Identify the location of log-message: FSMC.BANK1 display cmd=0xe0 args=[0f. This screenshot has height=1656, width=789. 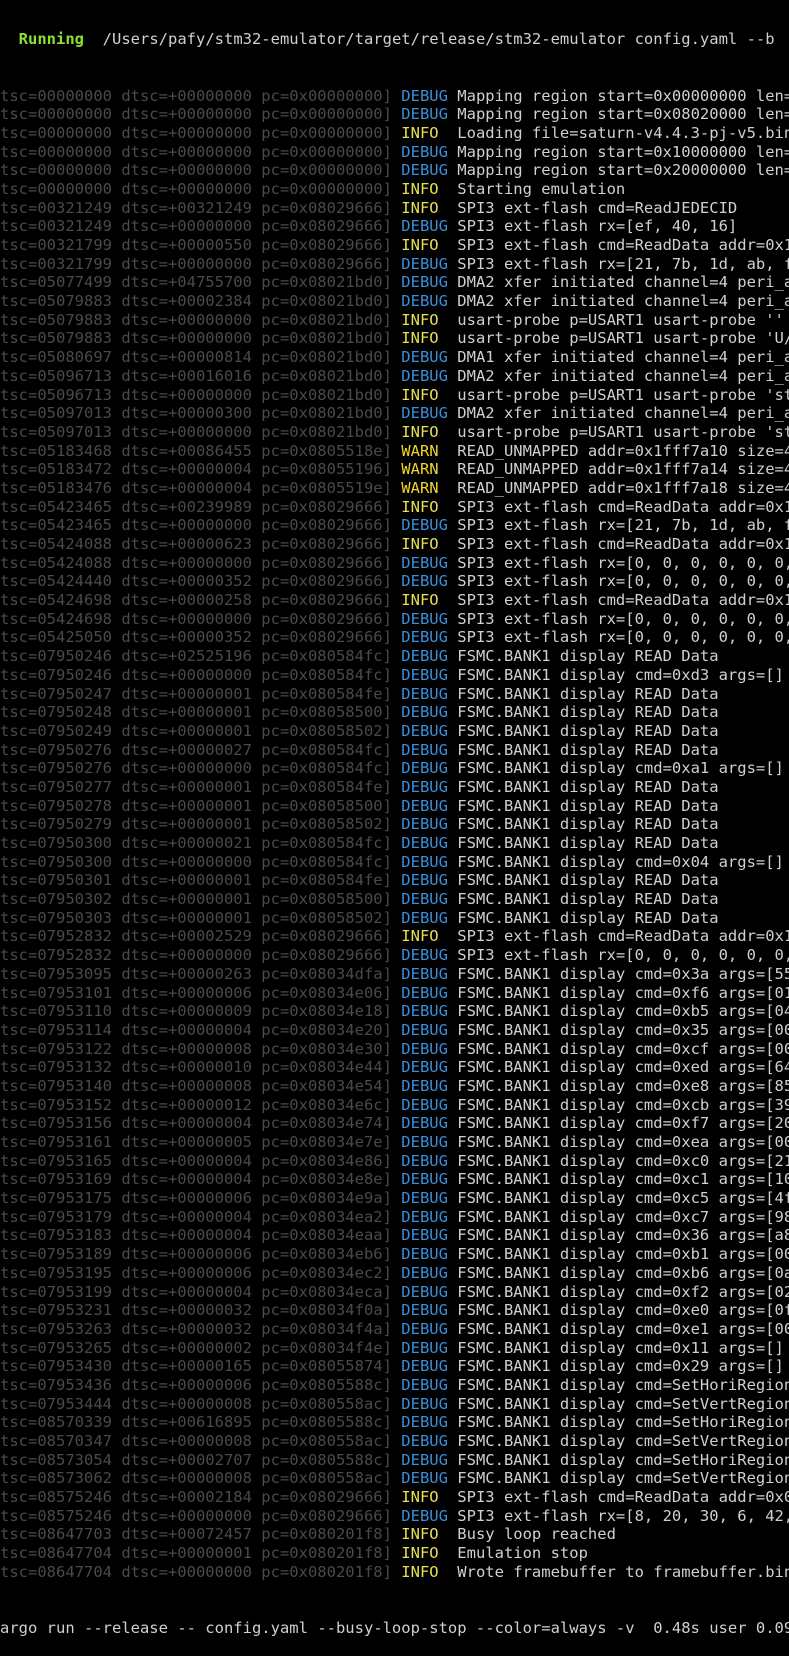
(623, 1310).